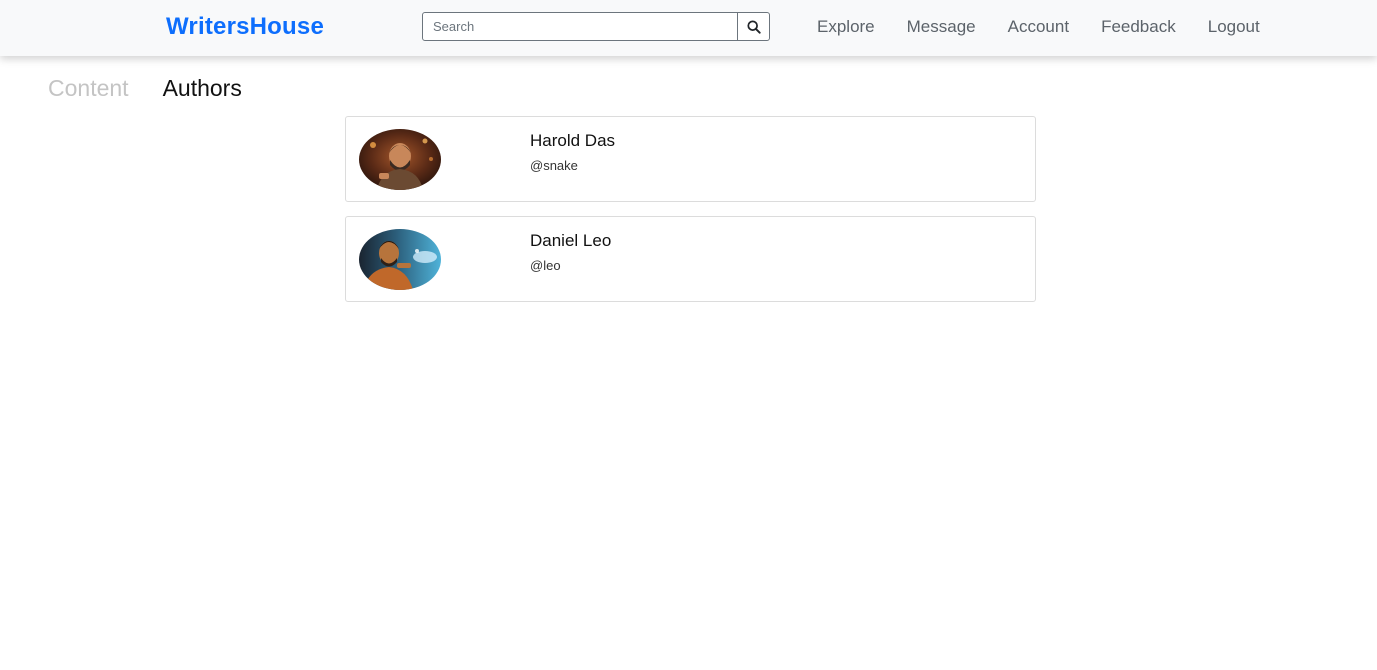  I want to click on tab-content: Content, so click(88, 88).